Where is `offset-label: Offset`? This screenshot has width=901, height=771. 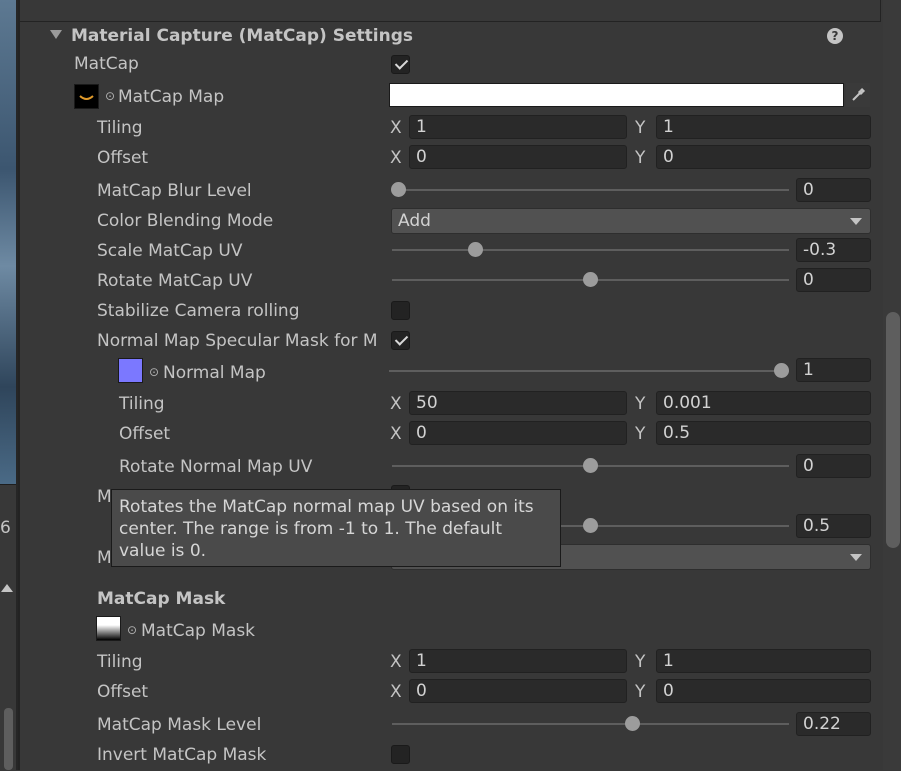
offset-label: Offset is located at coordinates (123, 158).